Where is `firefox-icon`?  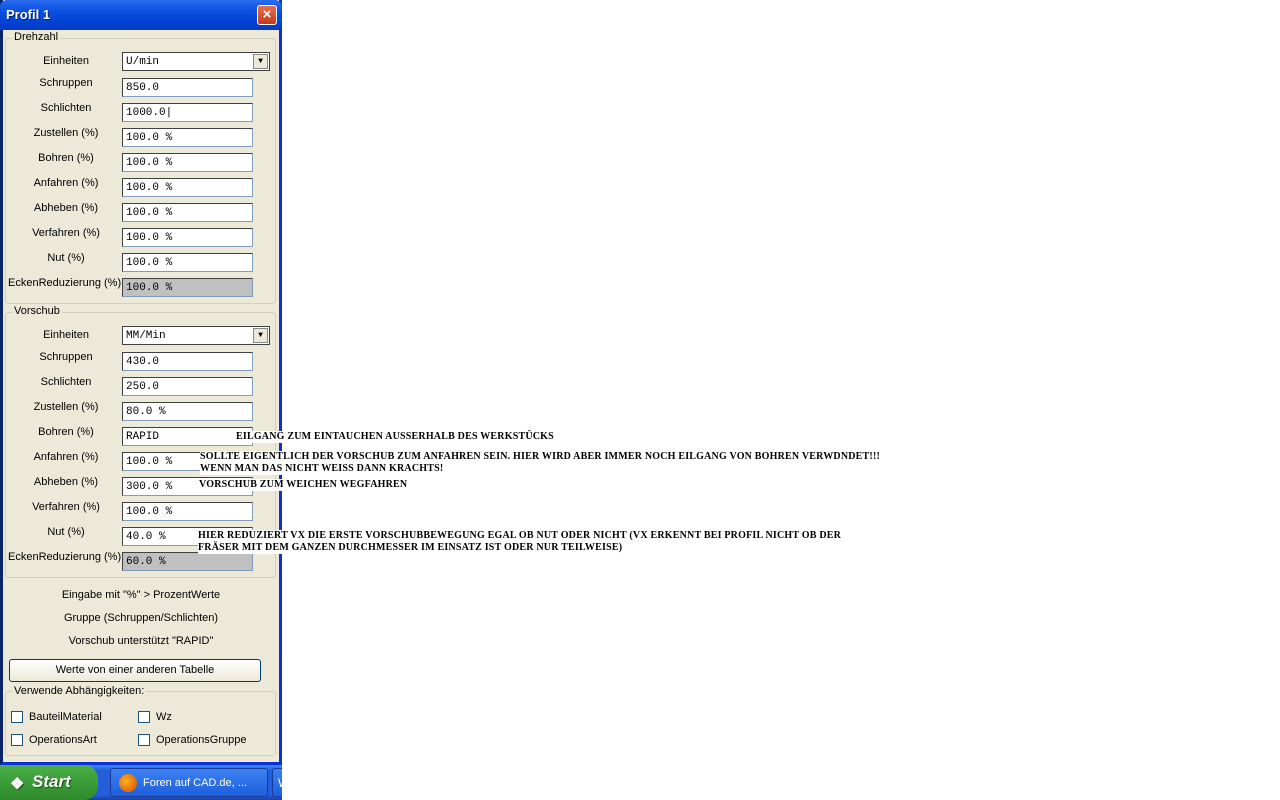
firefox-icon is located at coordinates (128, 783).